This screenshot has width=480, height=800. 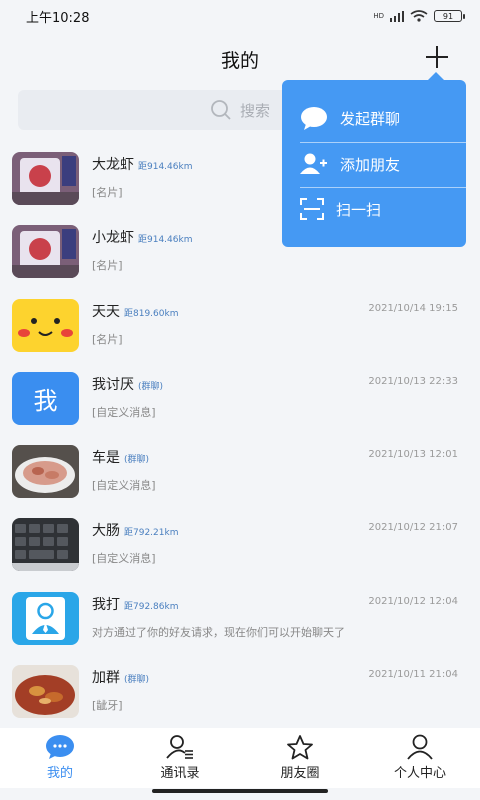 What do you see at coordinates (437, 57) in the screenshot?
I see `plus-button` at bounding box center [437, 57].